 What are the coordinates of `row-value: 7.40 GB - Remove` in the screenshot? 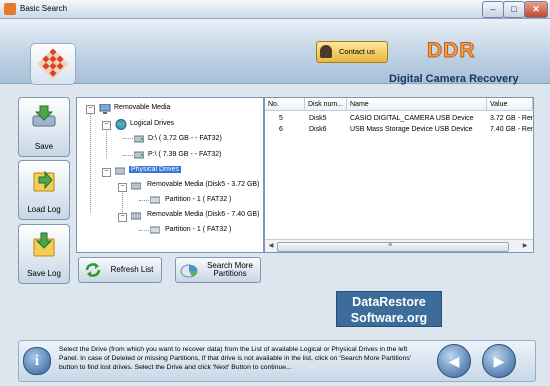 It's located at (511, 129).